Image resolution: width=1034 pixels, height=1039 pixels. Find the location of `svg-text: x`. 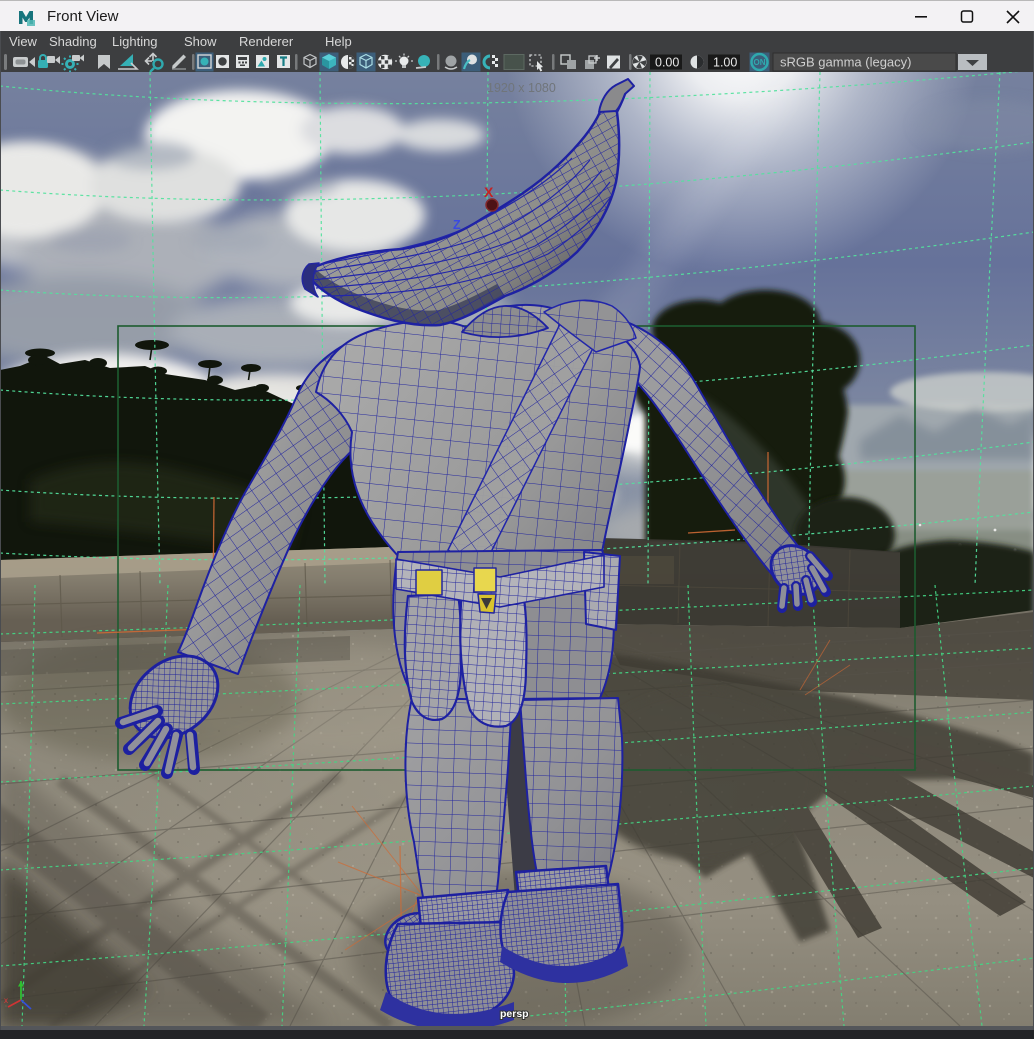

svg-text: x is located at coordinates (6, 1000).